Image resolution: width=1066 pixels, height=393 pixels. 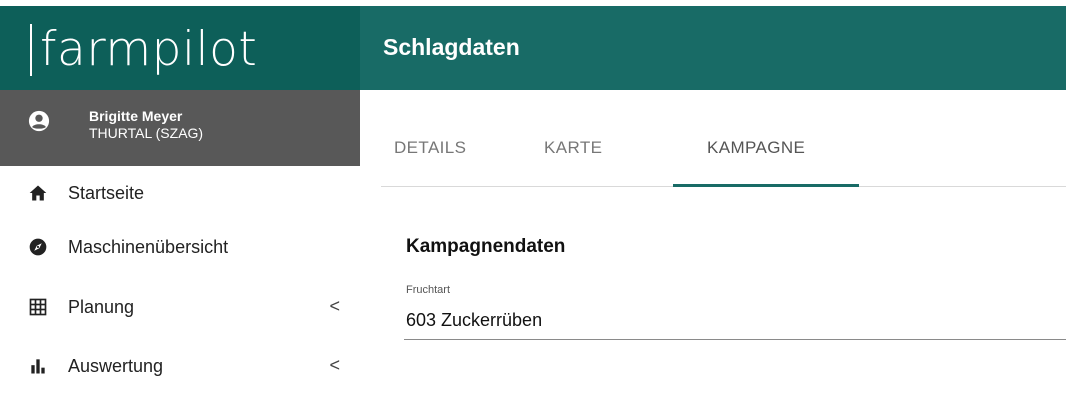 What do you see at coordinates (180, 307) in the screenshot?
I see `sidebar-item-planung: Planung <` at bounding box center [180, 307].